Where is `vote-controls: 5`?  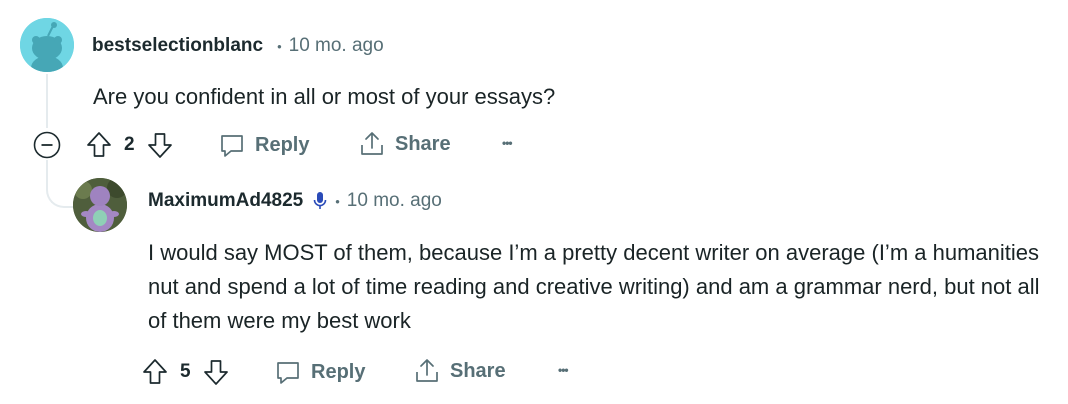 vote-controls: 5 is located at coordinates (185, 372).